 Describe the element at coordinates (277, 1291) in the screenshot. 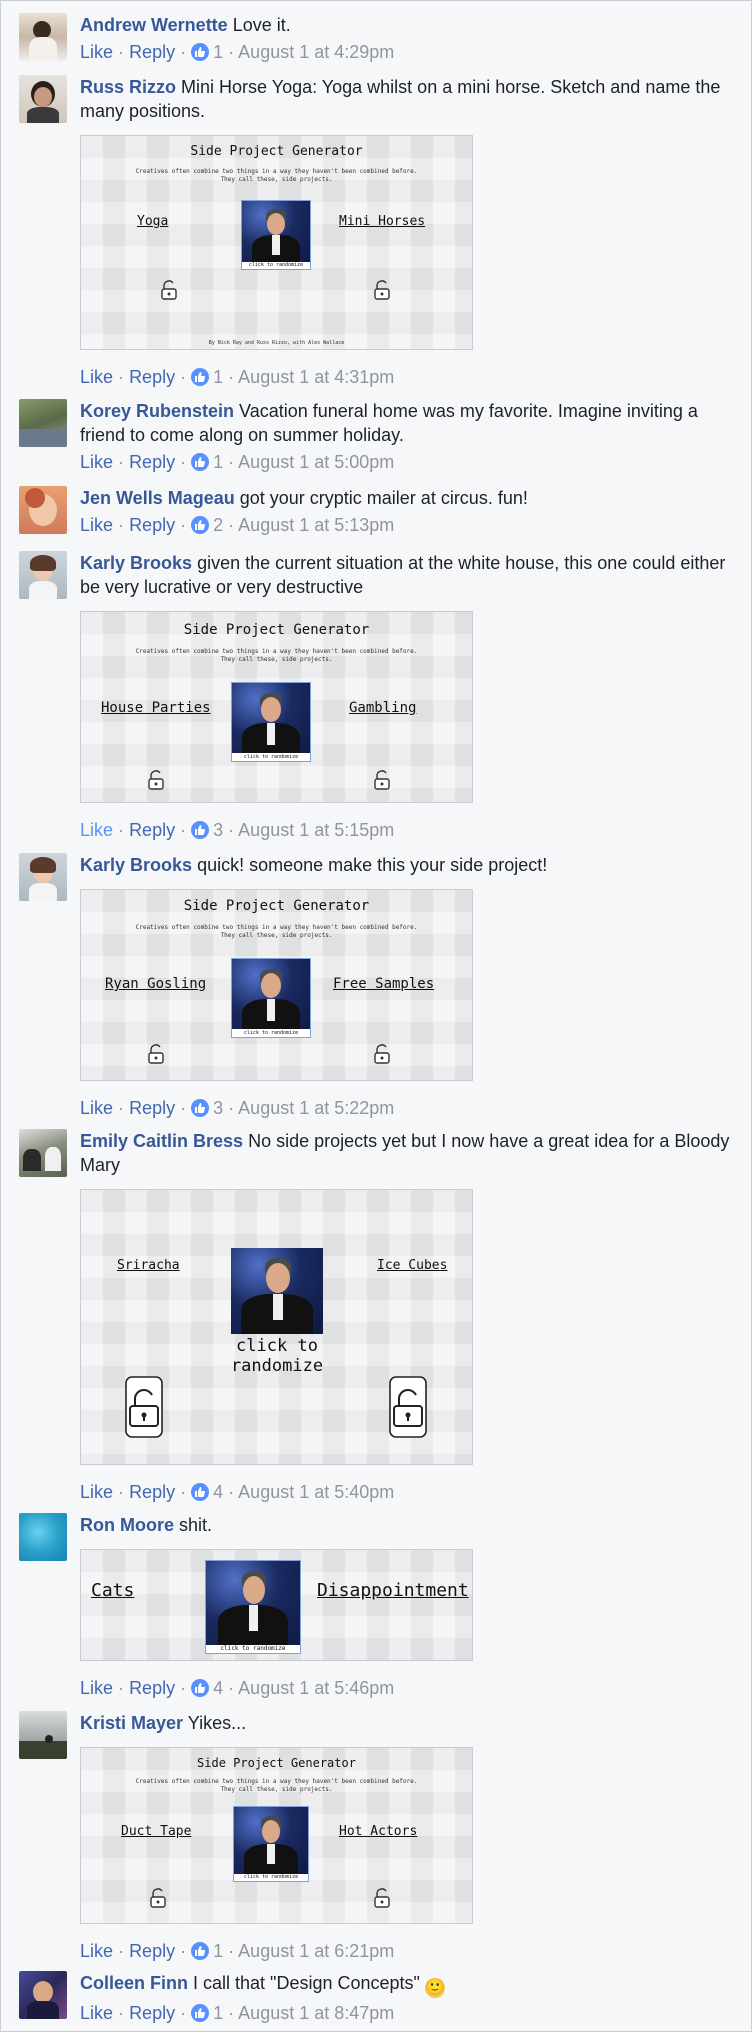

I see `randomize-image` at that location.